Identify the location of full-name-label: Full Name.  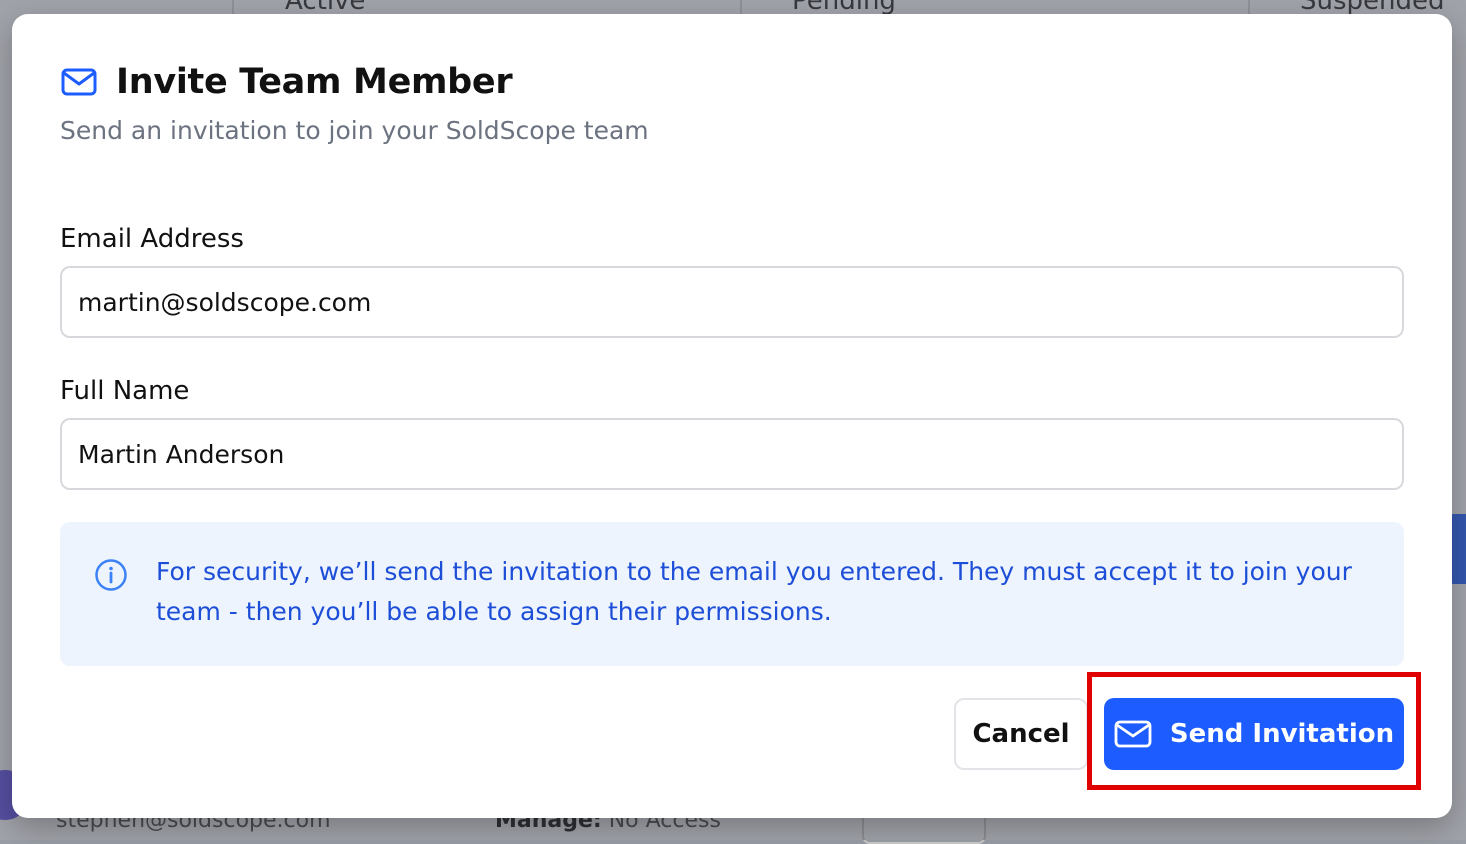
(125, 391).